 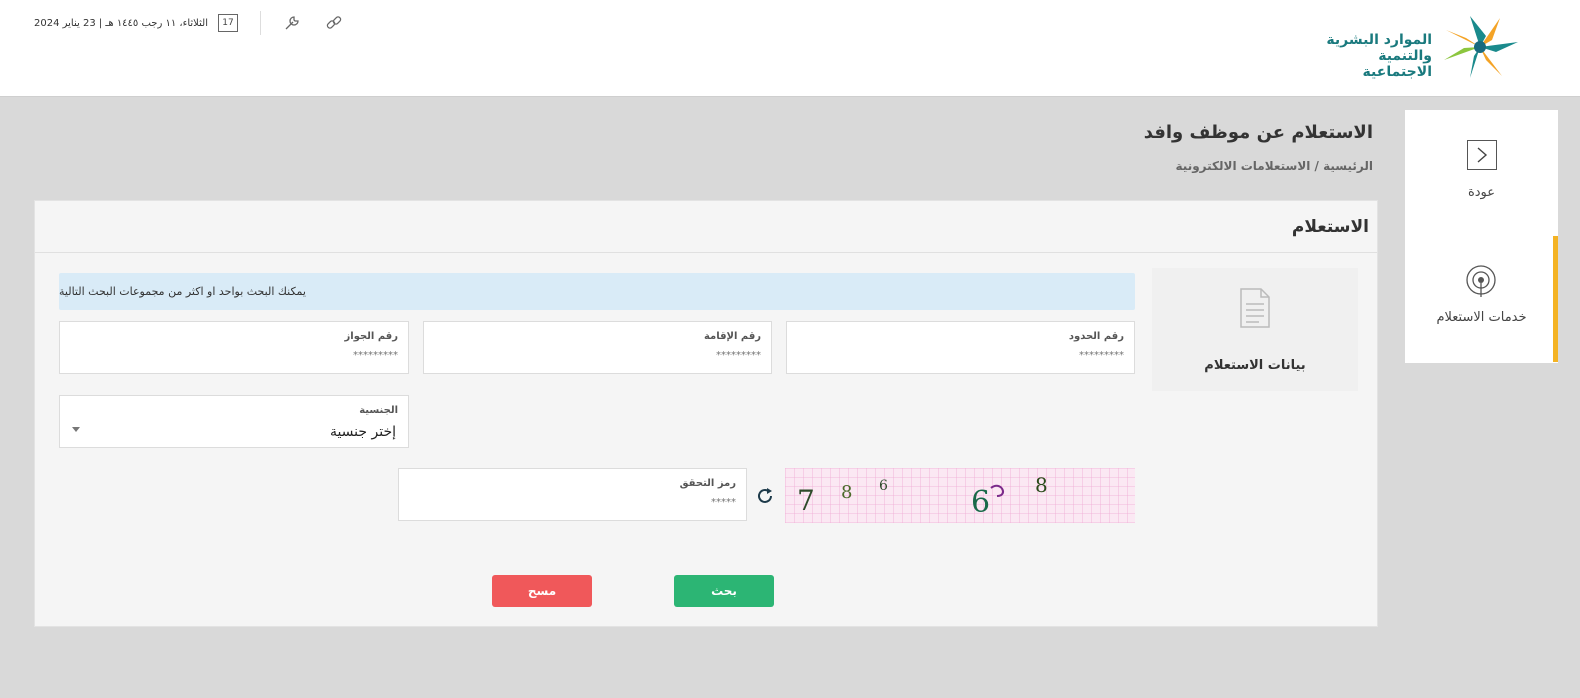 I want to click on border-number-field: رقم الحدود, so click(x=960, y=347).